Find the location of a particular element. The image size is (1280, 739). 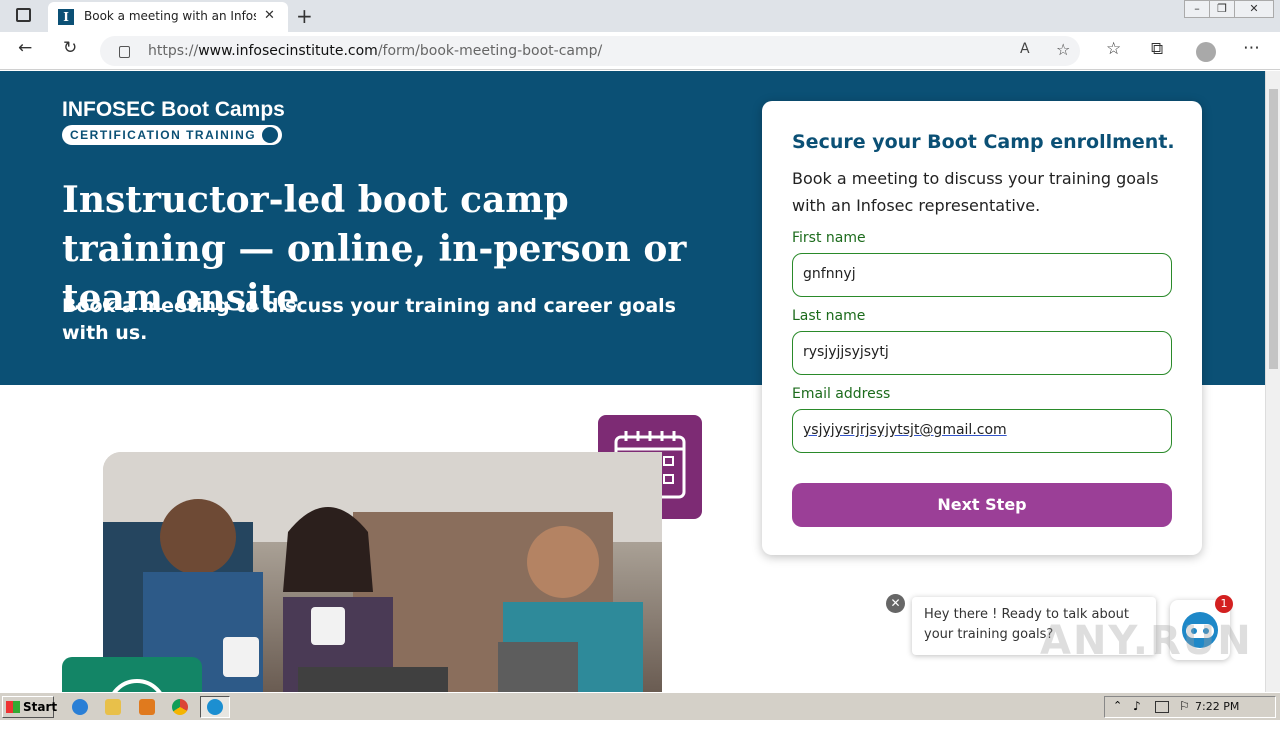

chat-close-icon: ✕ is located at coordinates (895, 603).